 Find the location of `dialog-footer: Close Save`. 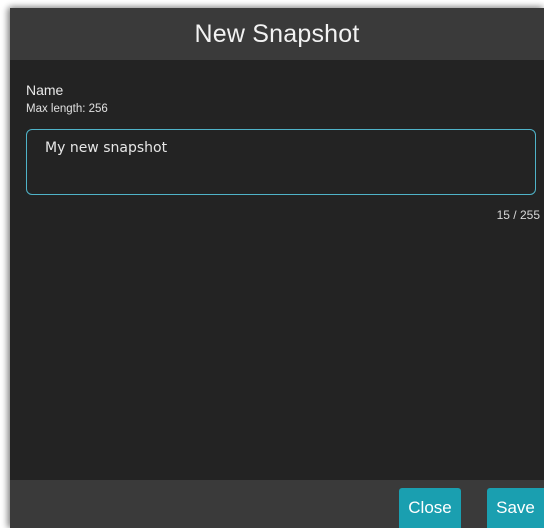

dialog-footer: Close Save is located at coordinates (277, 504).